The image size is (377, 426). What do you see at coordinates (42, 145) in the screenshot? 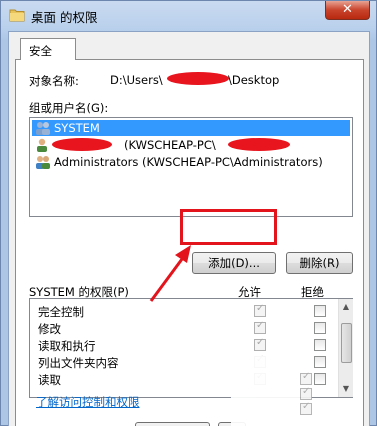
I see `user-icon` at bounding box center [42, 145].